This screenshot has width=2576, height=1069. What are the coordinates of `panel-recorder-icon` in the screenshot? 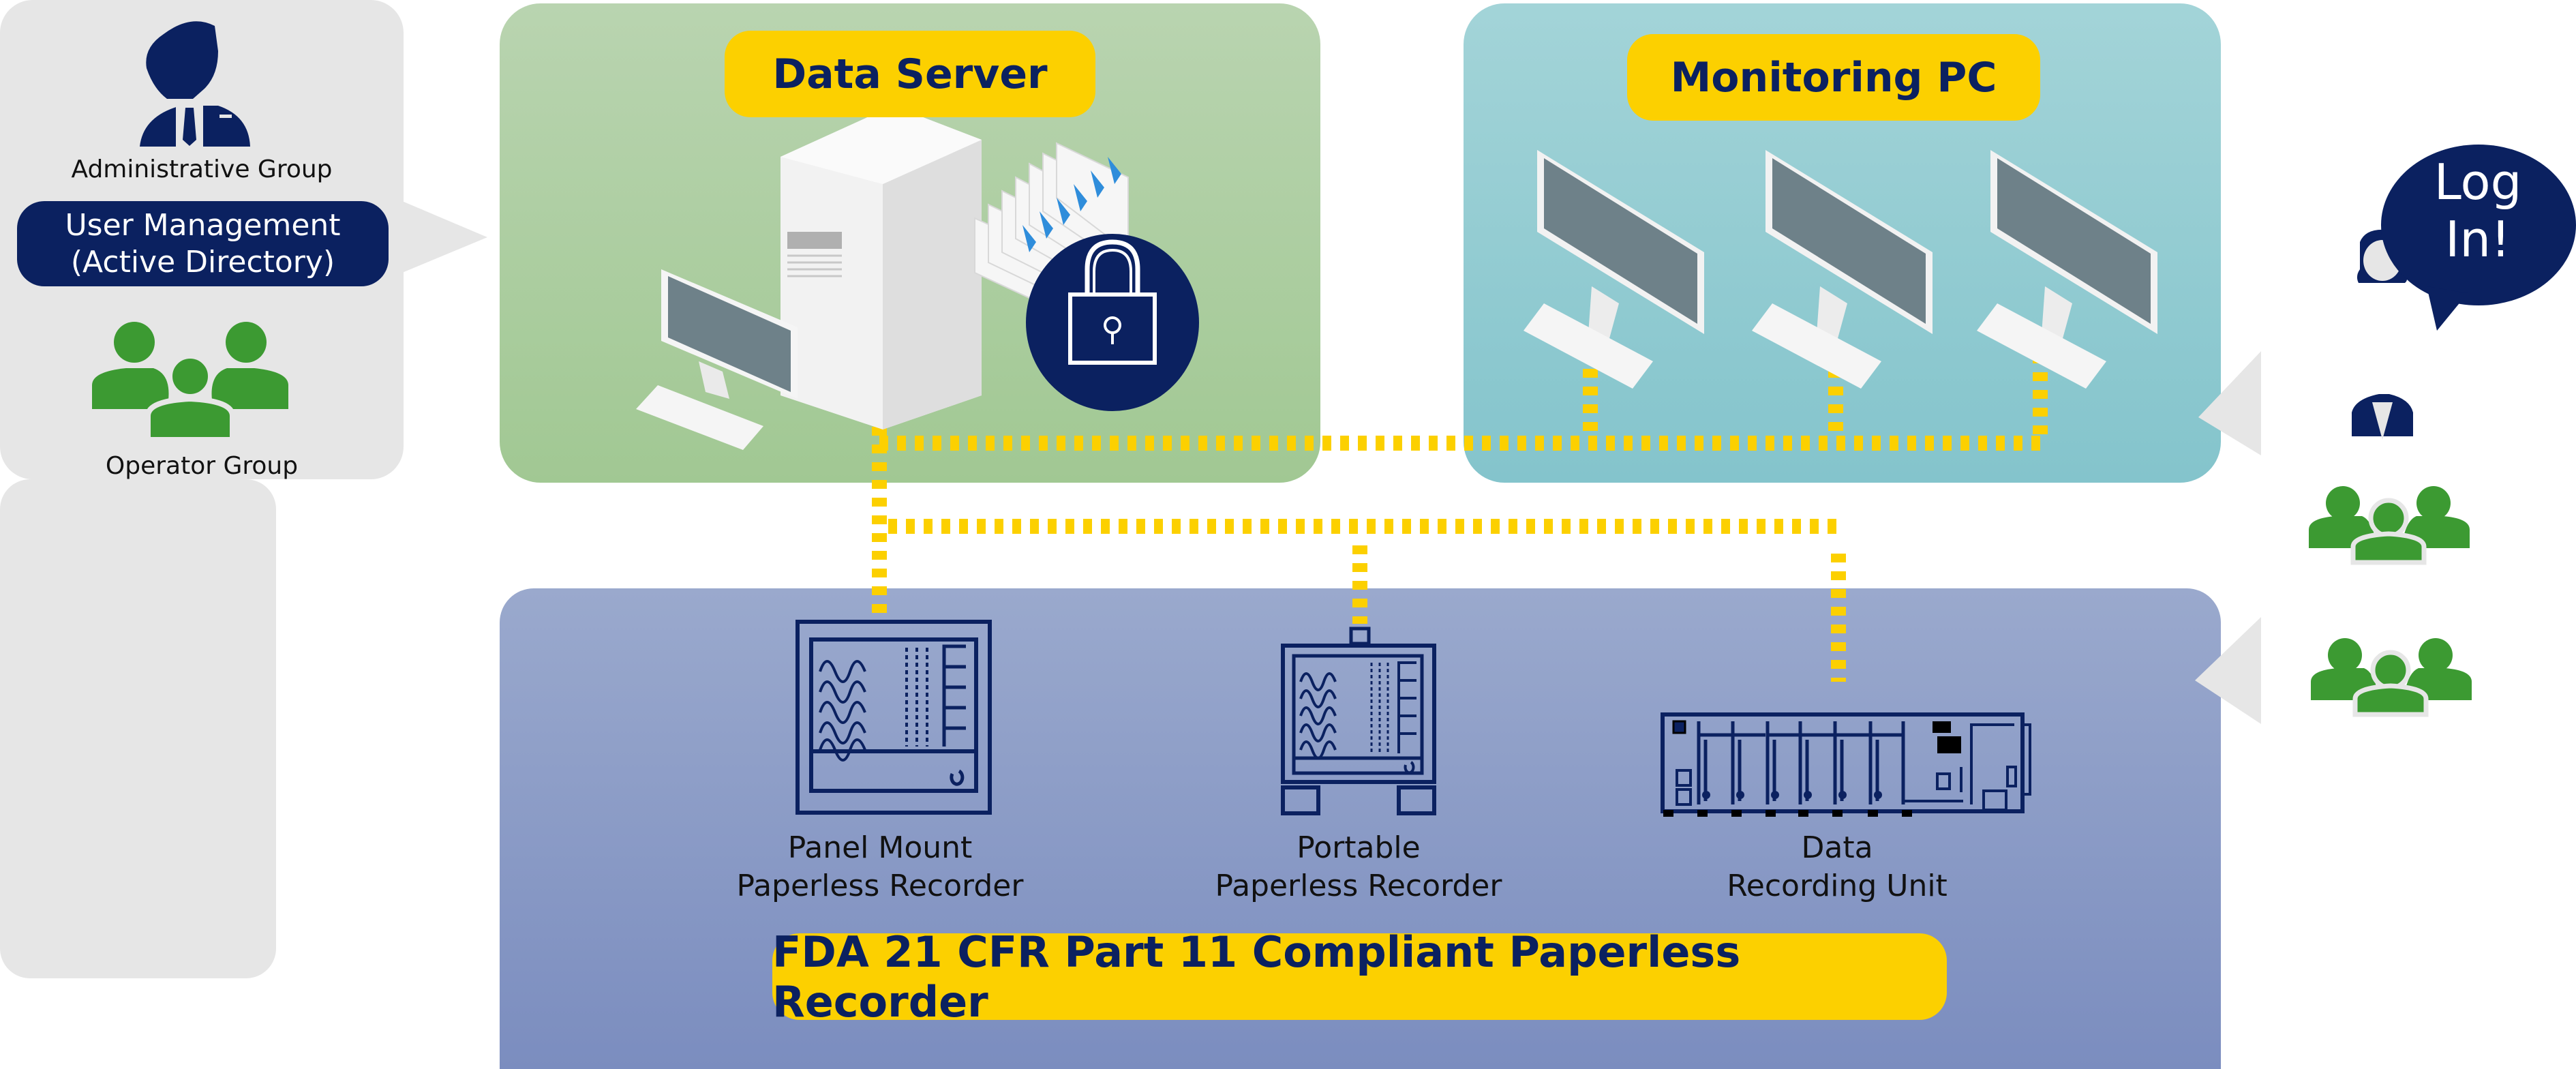 It's located at (894, 717).